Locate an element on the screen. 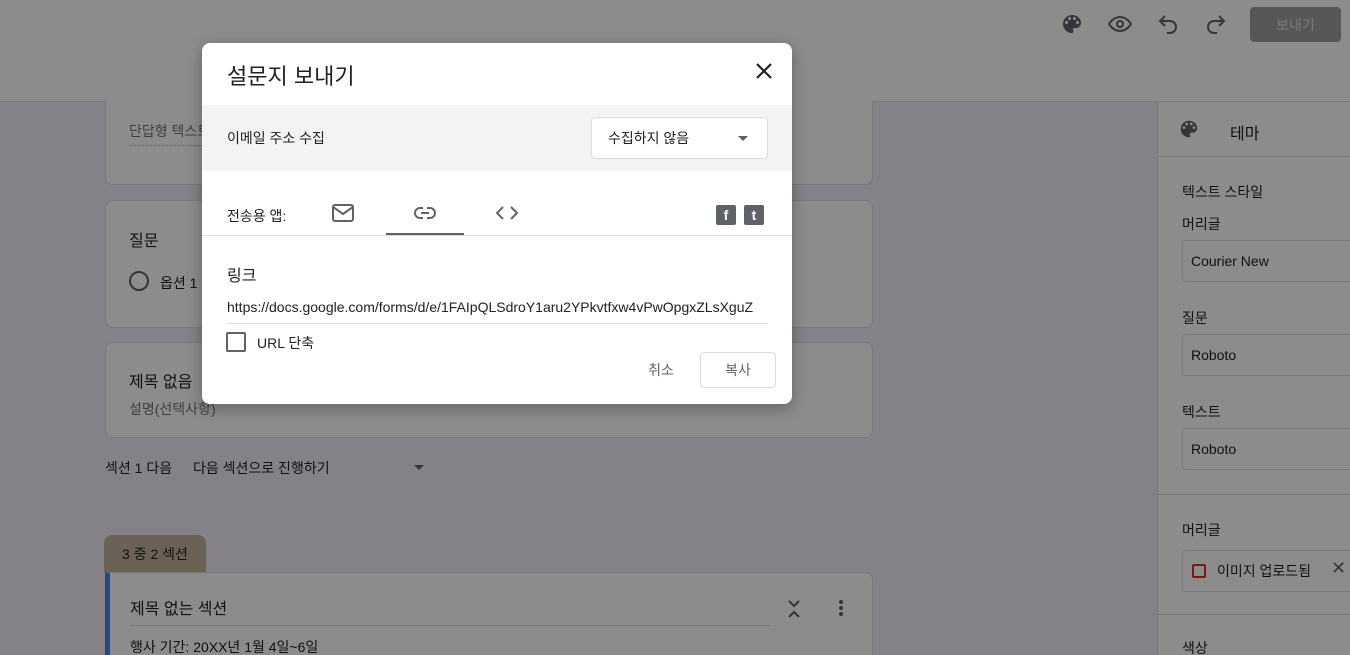 This screenshot has height=655, width=1350. link-heading: 링크 is located at coordinates (242, 276).